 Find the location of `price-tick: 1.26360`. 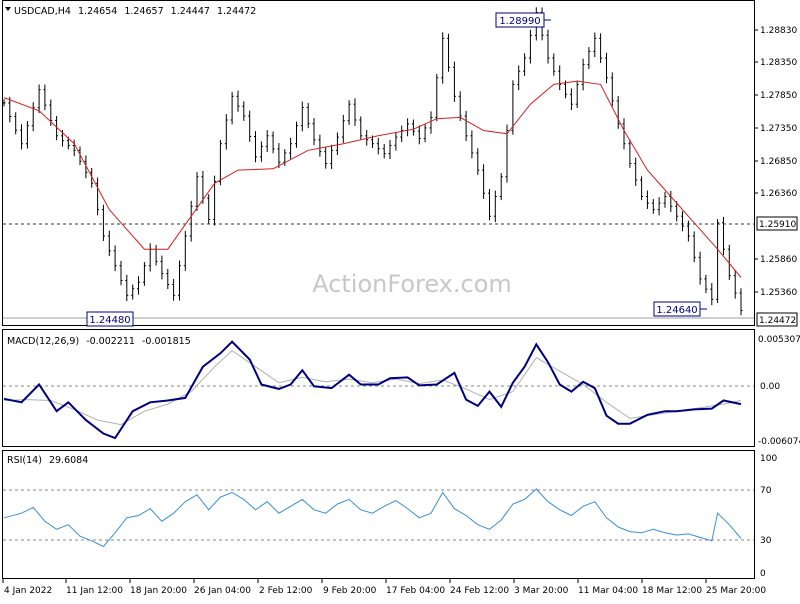

price-tick: 1.26360 is located at coordinates (778, 194).